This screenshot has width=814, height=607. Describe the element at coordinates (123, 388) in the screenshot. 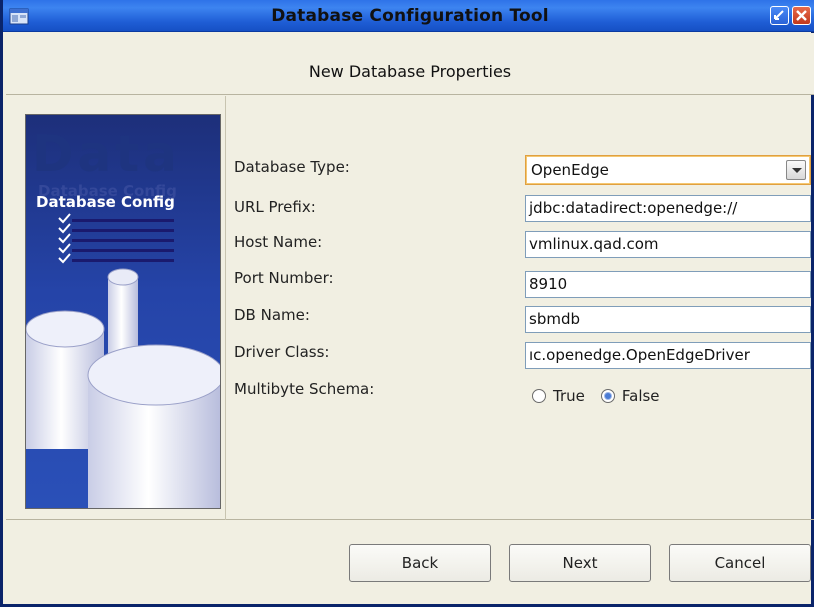

I see `database-cylinders-icon` at that location.